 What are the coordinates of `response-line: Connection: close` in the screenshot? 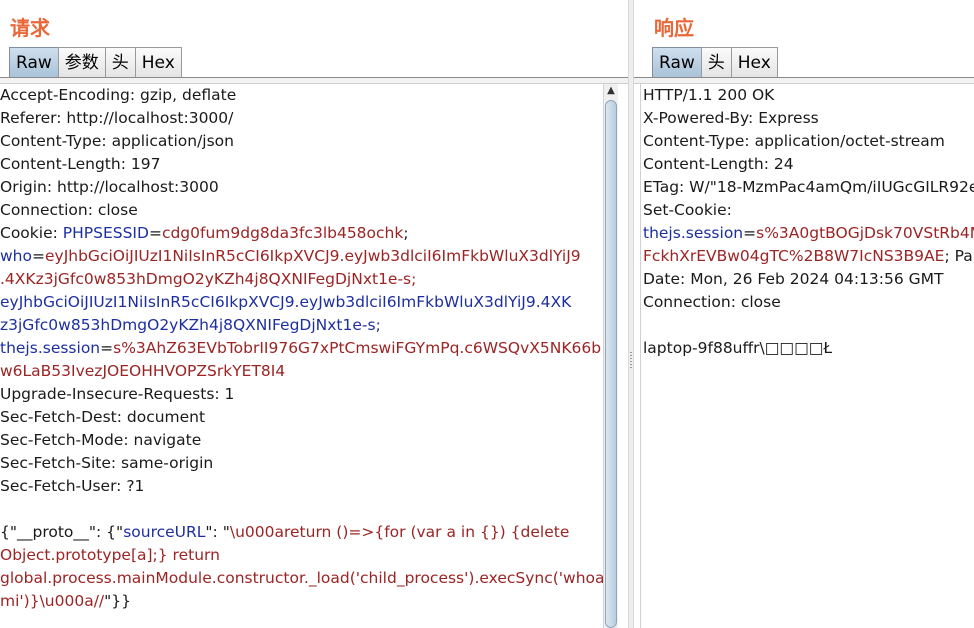 It's located at (808, 302).